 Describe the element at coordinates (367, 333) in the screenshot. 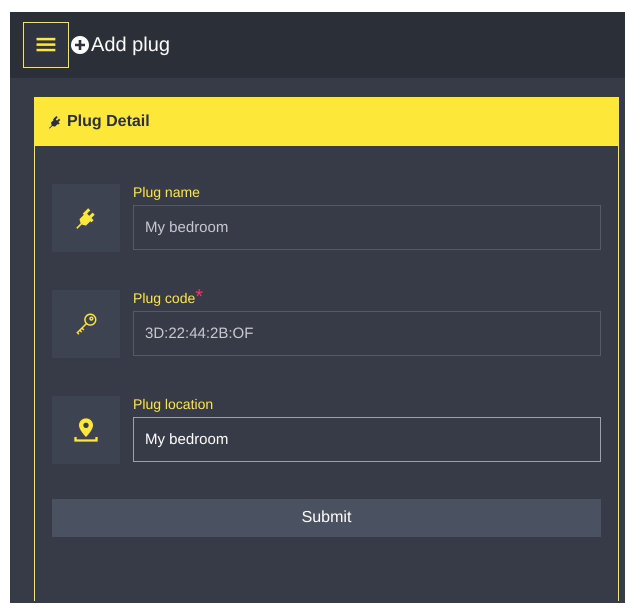

I see `input-field: 3D:22:44:2B:OF` at that location.